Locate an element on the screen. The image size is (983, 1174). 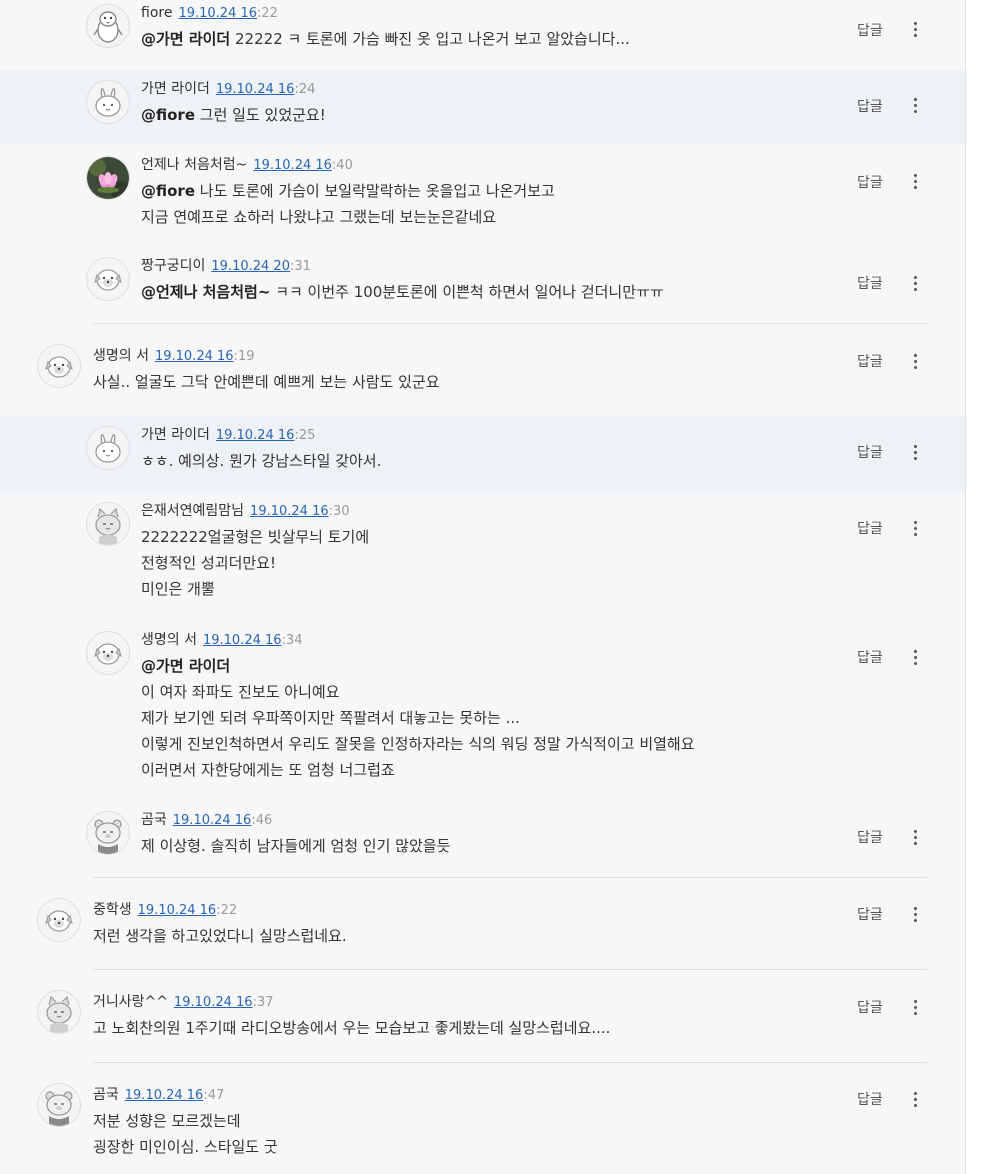
comment-text-line: 2222222얼굴형은 빗살무늬 토기에 is located at coordinates (255, 537).